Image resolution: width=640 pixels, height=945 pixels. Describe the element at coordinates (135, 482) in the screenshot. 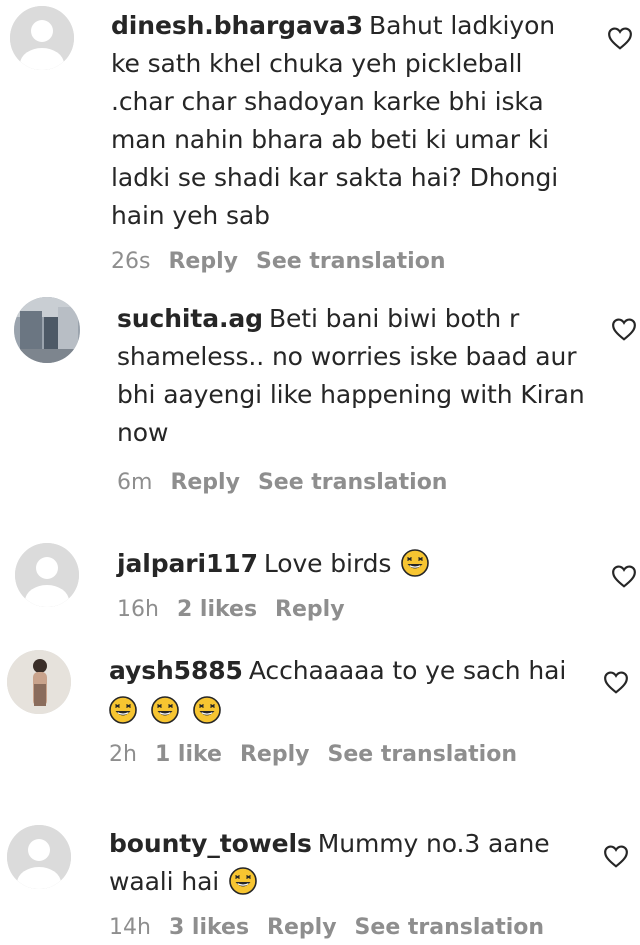

I see `comment-time: 6m` at that location.